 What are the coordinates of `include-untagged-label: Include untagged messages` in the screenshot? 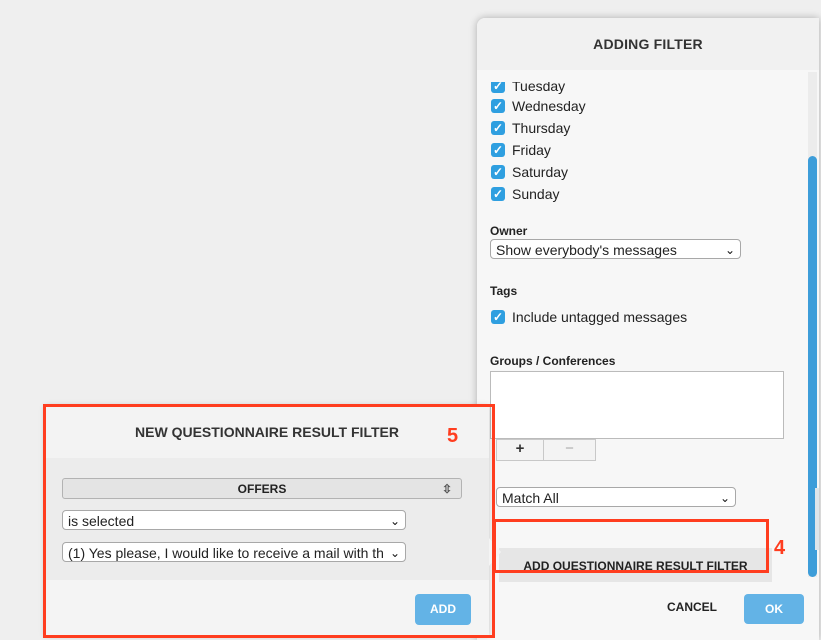 It's located at (600, 317).